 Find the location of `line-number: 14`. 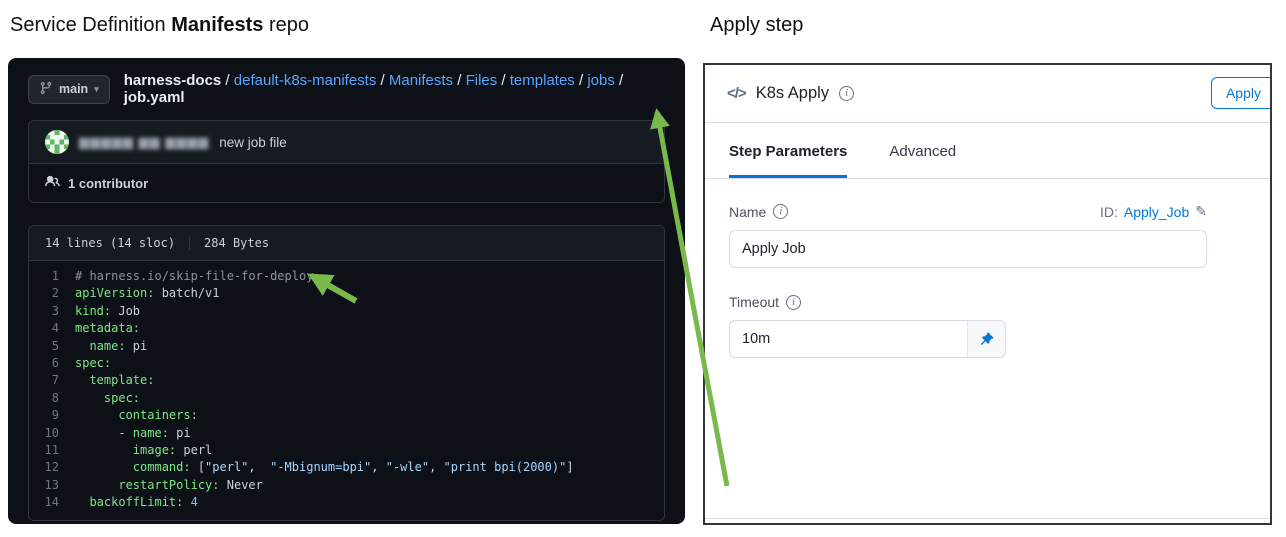

line-number: 14 is located at coordinates (52, 502).